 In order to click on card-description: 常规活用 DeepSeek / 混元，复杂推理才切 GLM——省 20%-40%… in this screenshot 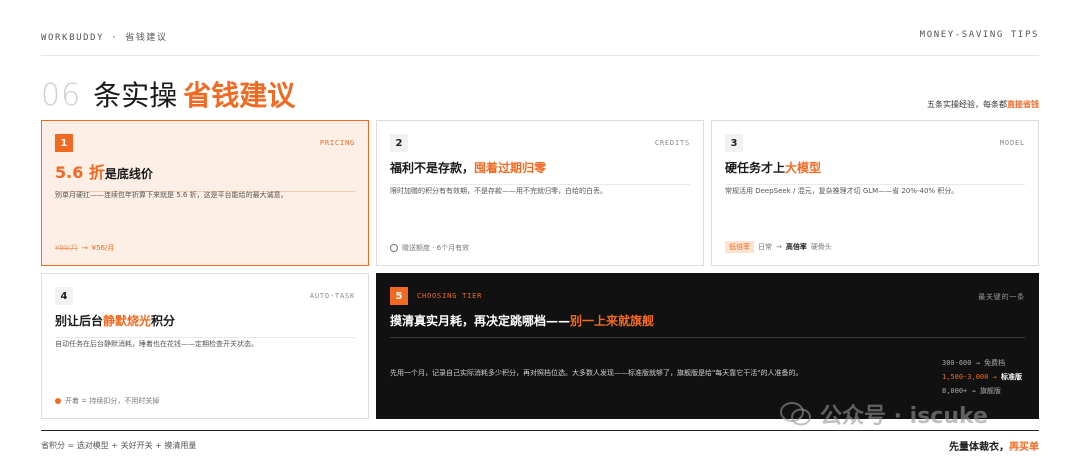, I will do `click(842, 191)`.